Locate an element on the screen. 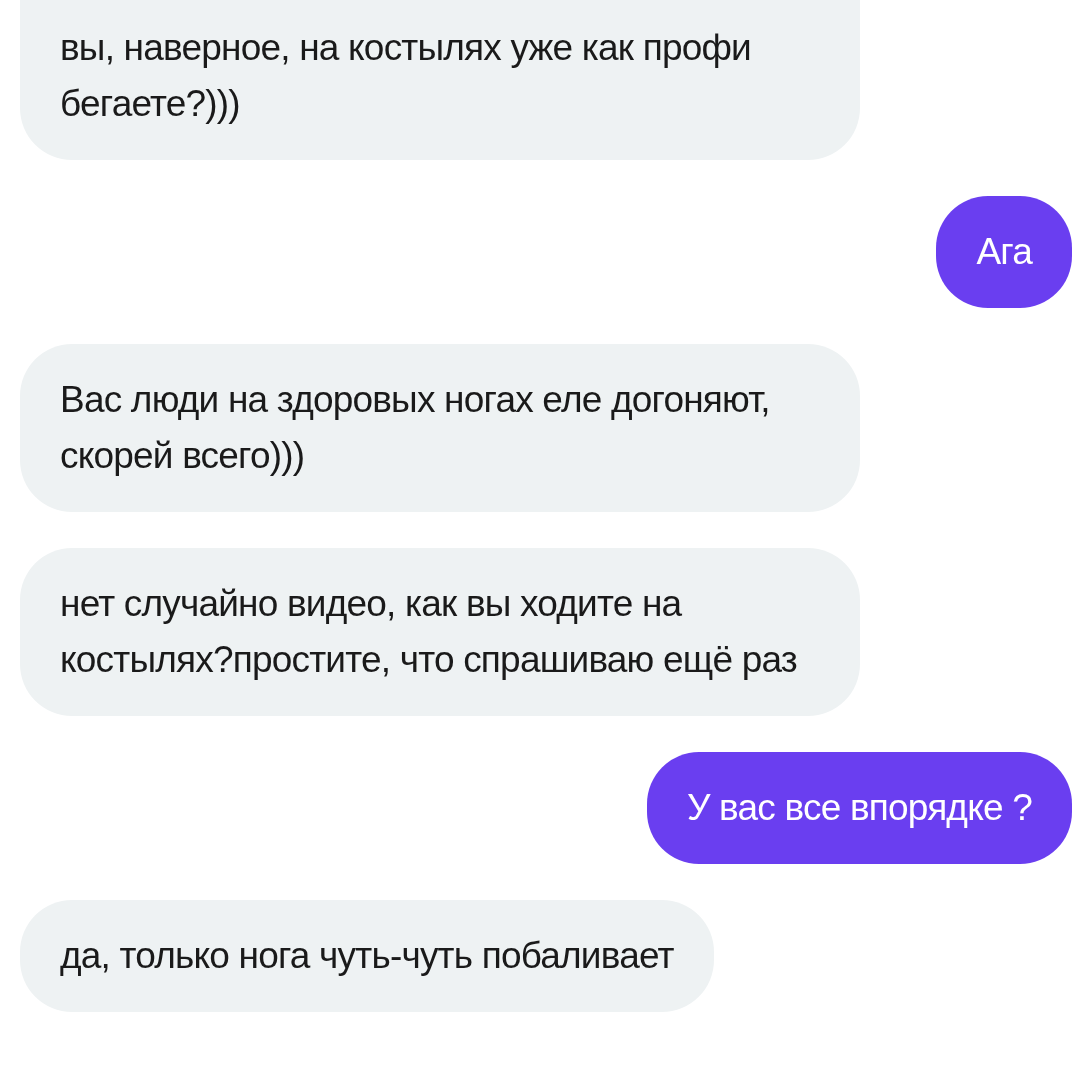 The image size is (1080, 1080). message-bubble: нет случайно видео, как вы ходите на костылях?простите, что спрашиваю ещё раз is located at coordinates (440, 632).